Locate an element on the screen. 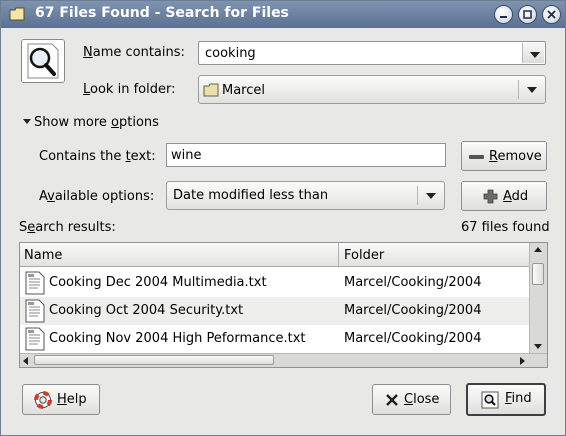 The width and height of the screenshot is (566, 436). contains-text-value is located at coordinates (306, 155).